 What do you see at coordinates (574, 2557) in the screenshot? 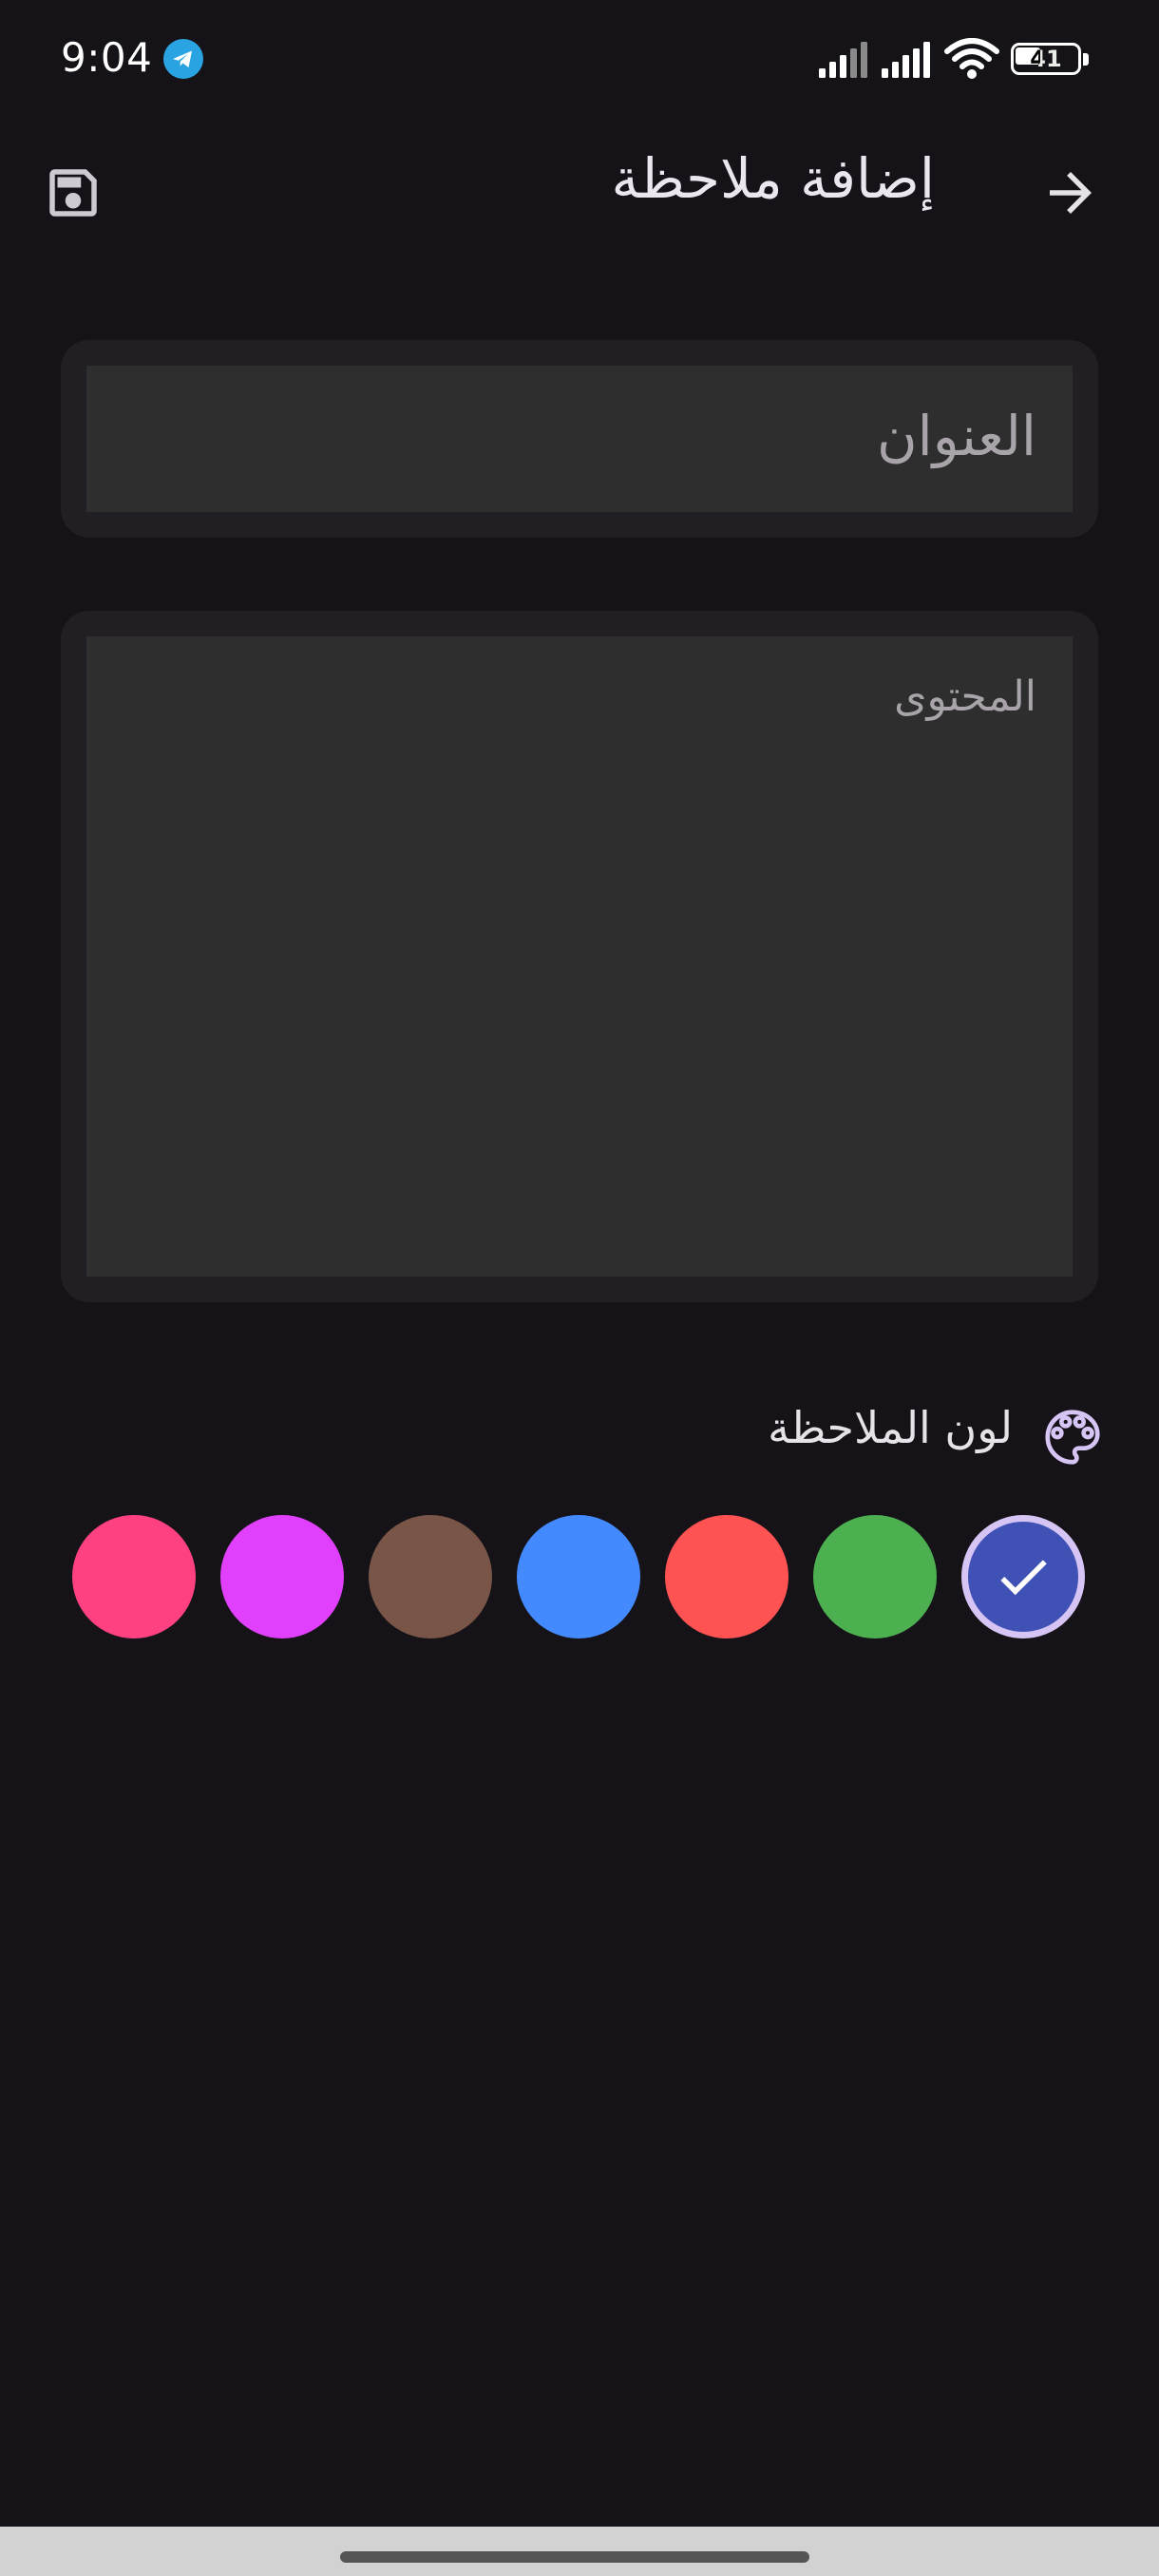
I see `home-indicator` at bounding box center [574, 2557].